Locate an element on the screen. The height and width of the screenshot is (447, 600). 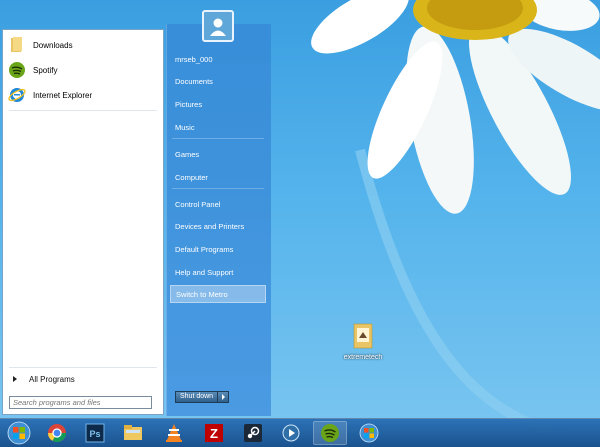
right-item-pictures: Pictures is located at coordinates (218, 104).